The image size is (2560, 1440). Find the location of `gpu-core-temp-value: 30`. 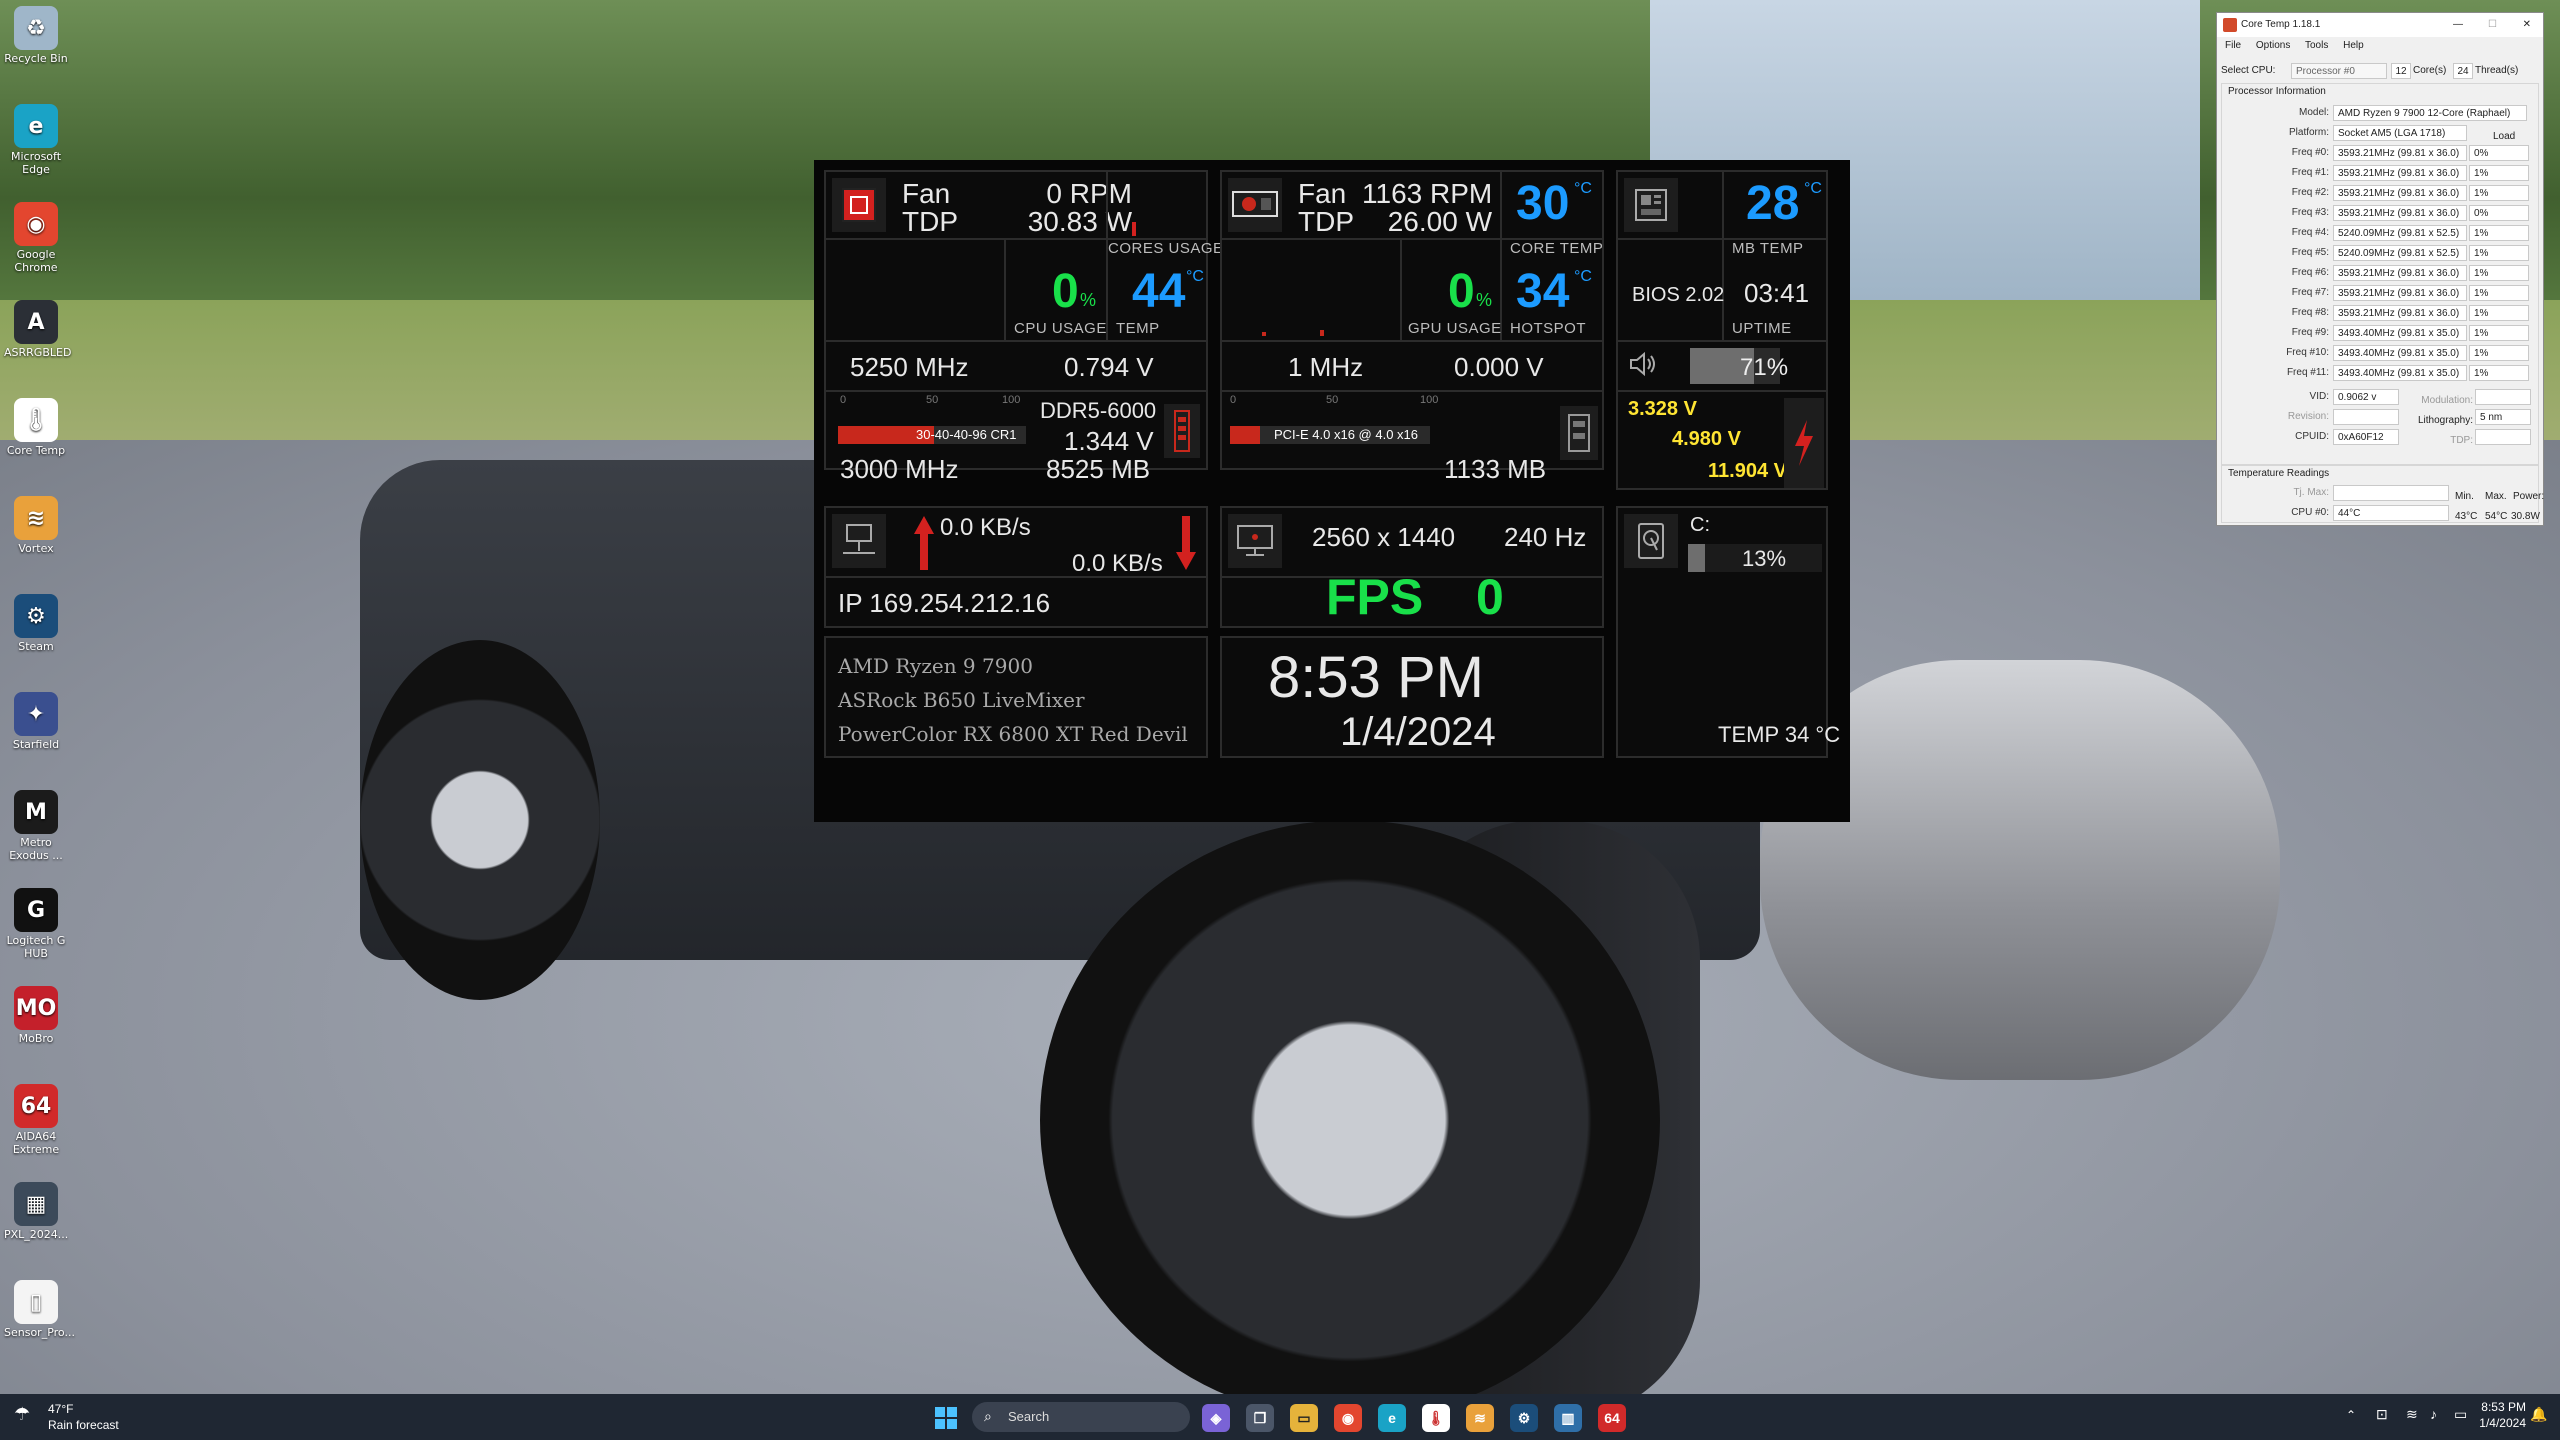

gpu-core-temp-value: 30 is located at coordinates (1543, 203).